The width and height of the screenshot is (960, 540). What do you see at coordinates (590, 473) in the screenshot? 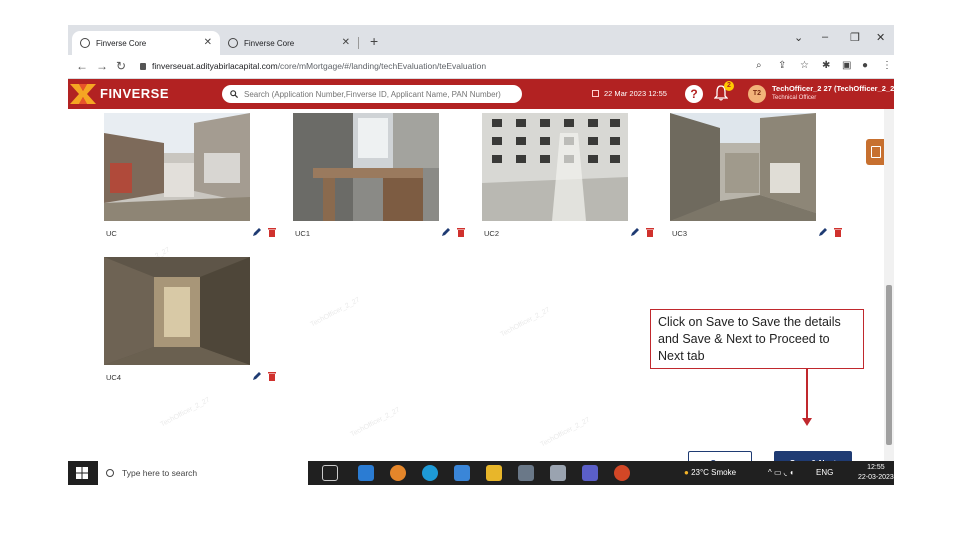
I see `teams-icon` at bounding box center [590, 473].